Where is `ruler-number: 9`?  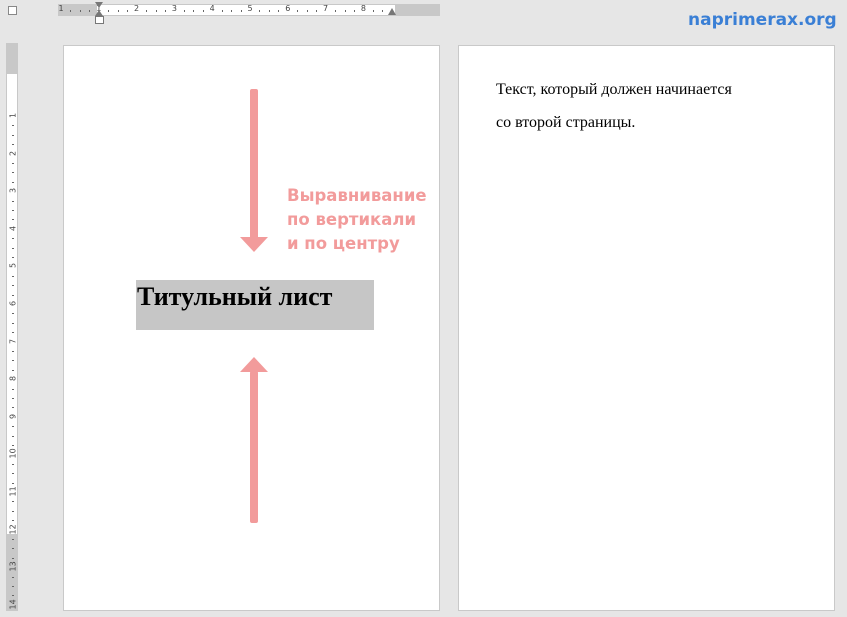
ruler-number: 9 is located at coordinates (13, 416).